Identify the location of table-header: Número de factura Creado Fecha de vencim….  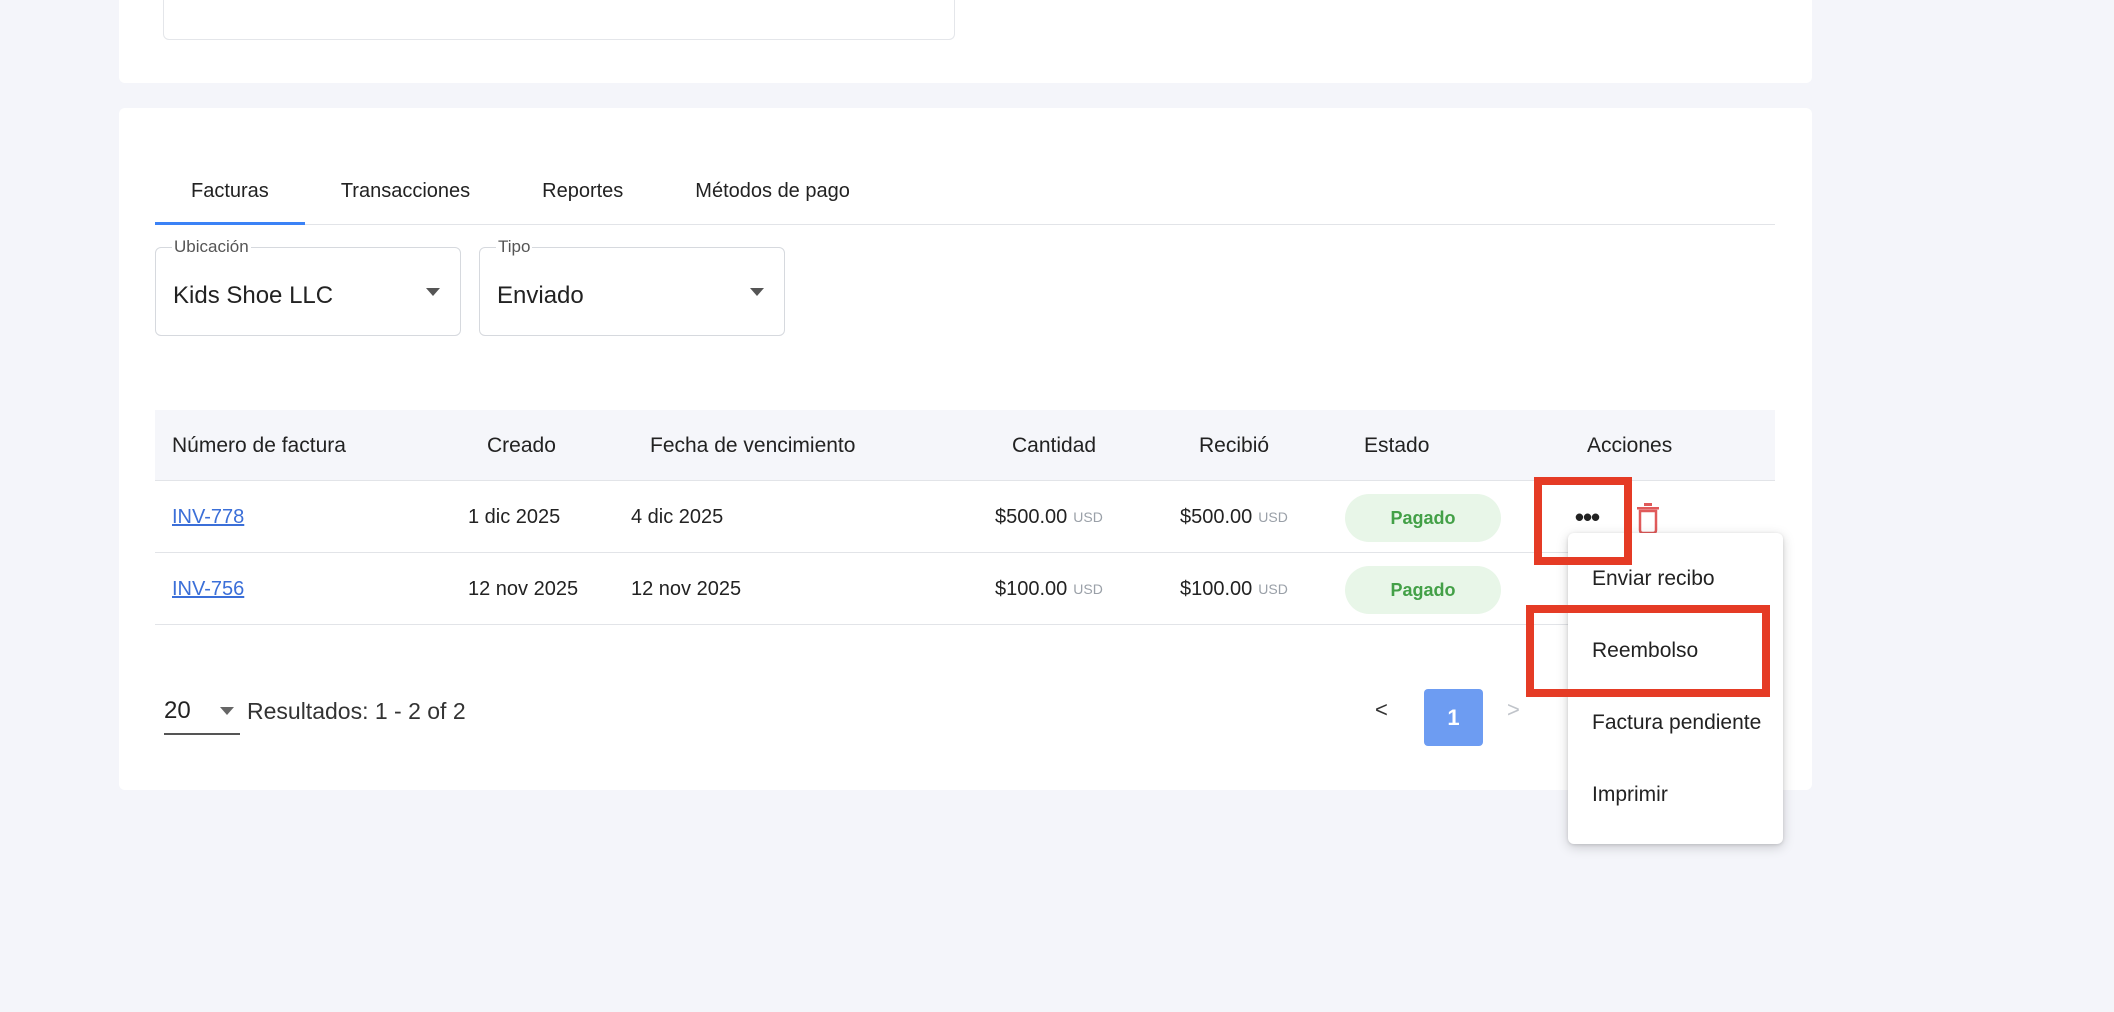
(965, 445).